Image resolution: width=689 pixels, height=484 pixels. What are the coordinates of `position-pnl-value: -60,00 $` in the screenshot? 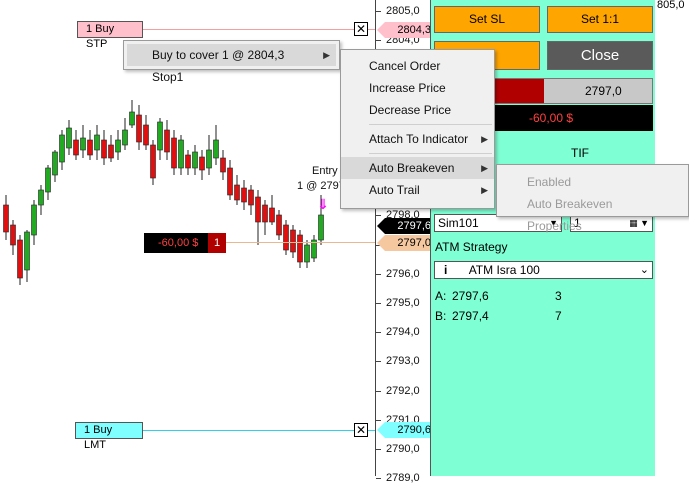 It's located at (178, 243).